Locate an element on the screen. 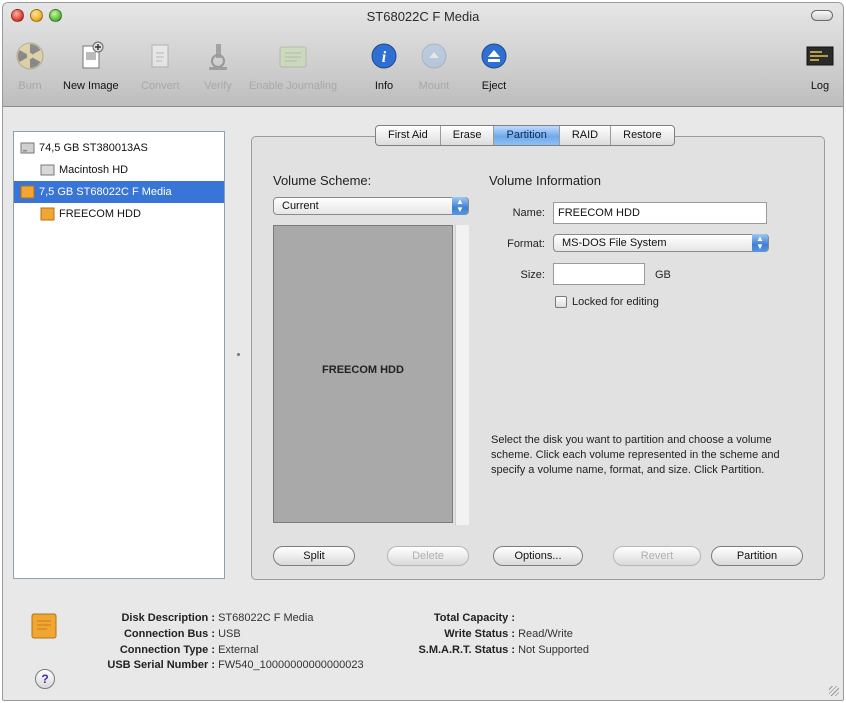 Image resolution: width=846 pixels, height=703 pixels. info-icon: i is located at coordinates (384, 56).